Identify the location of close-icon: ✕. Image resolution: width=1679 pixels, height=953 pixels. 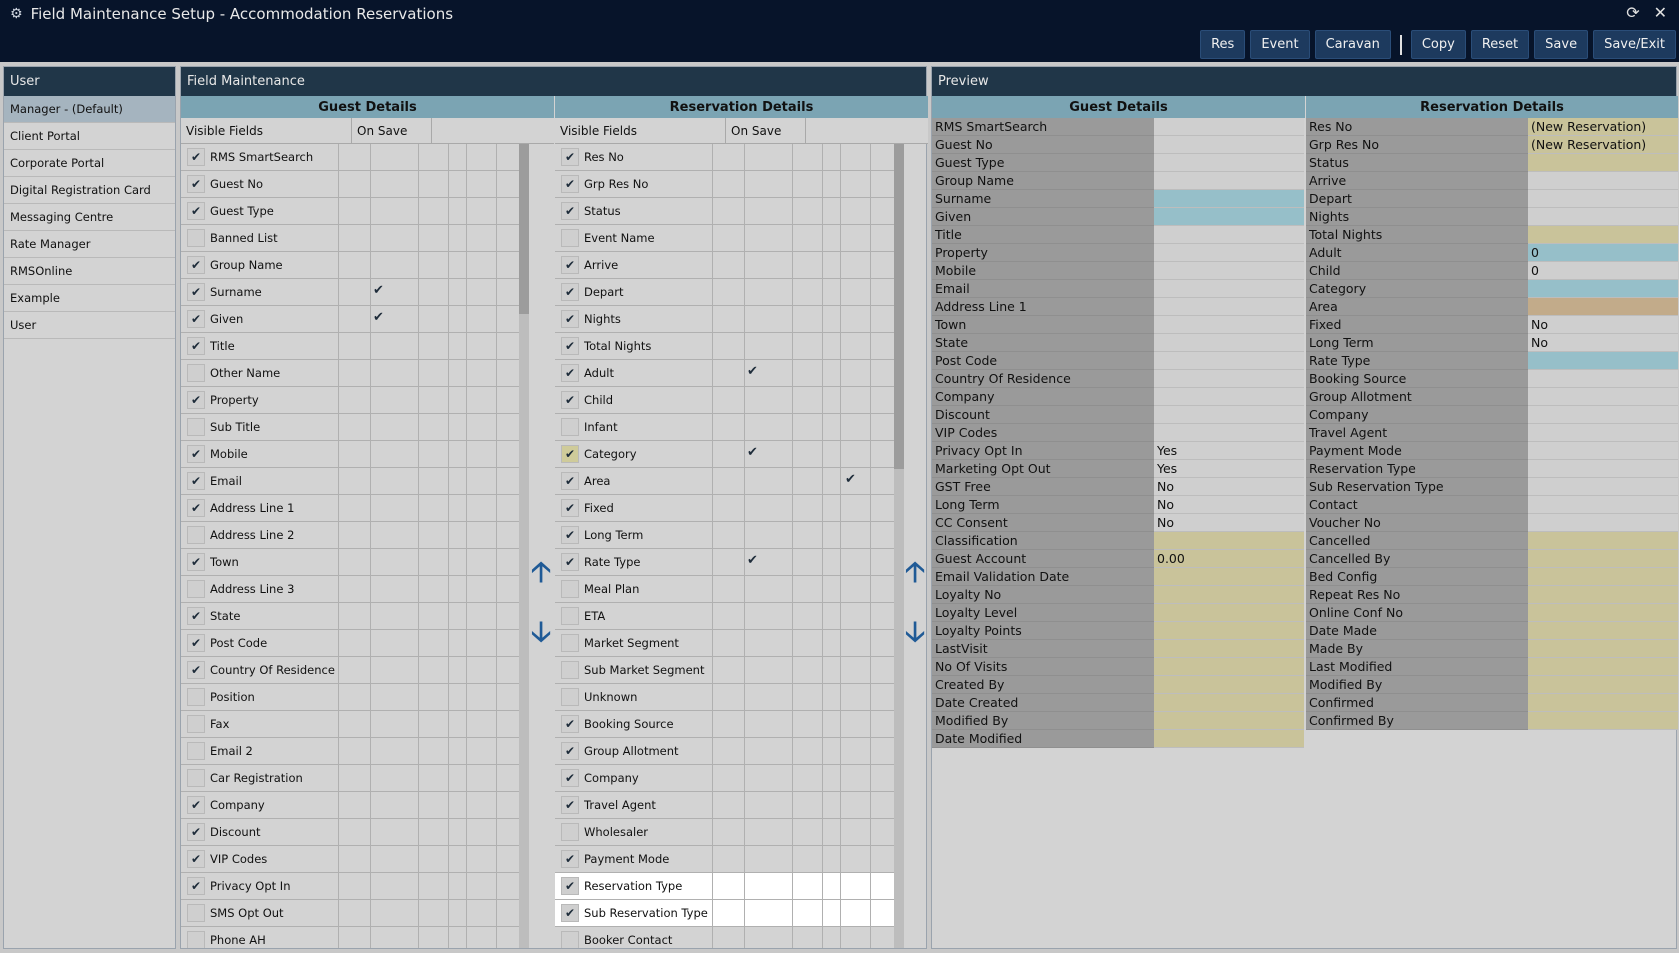
(1660, 12).